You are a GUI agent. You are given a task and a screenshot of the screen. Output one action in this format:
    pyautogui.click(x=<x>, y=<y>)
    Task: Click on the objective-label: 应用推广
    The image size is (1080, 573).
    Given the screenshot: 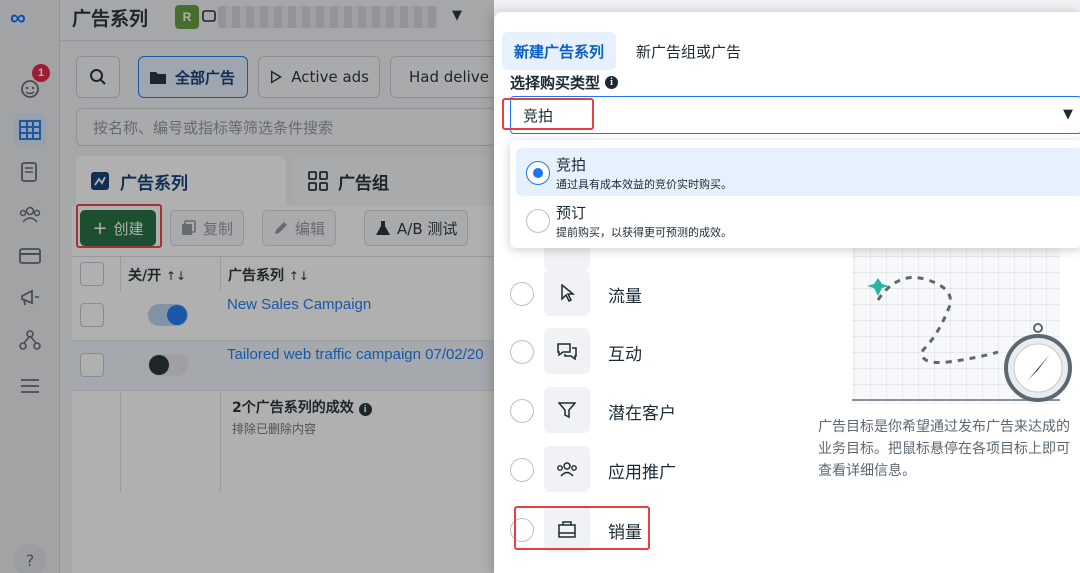 What is the action you would take?
    pyautogui.click(x=642, y=473)
    